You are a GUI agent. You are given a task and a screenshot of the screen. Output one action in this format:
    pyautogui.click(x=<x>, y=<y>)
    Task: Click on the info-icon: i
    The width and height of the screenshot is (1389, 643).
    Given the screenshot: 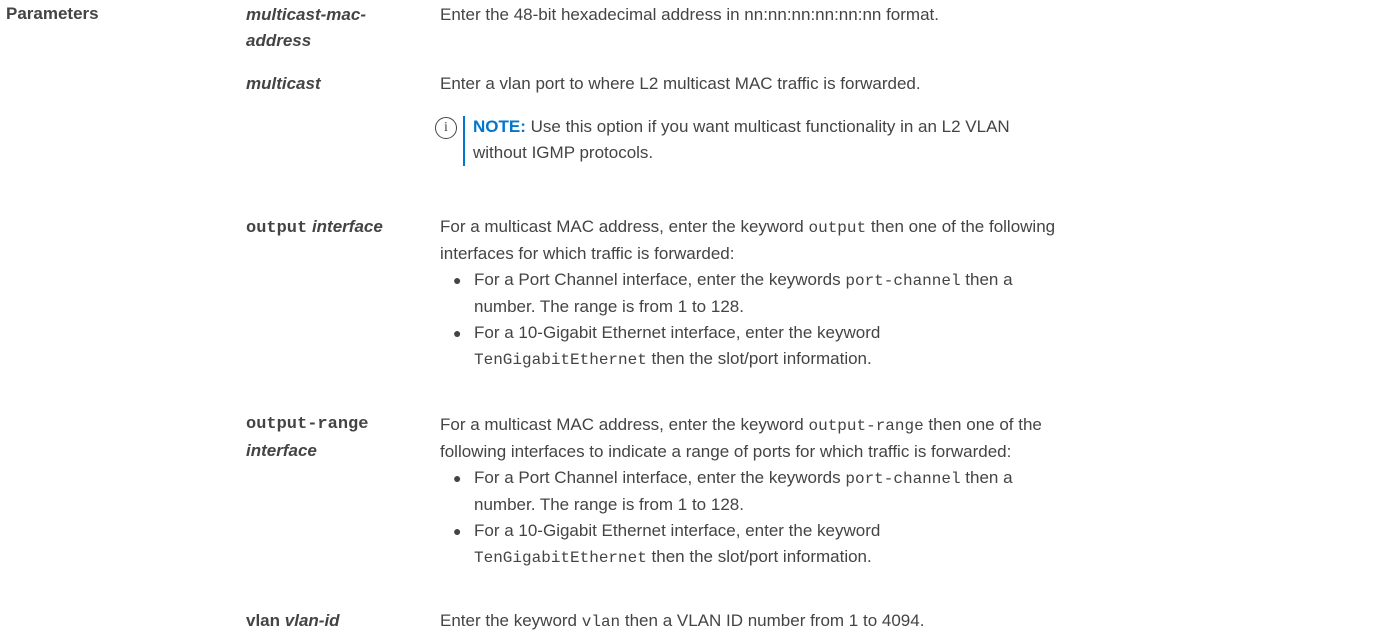 What is the action you would take?
    pyautogui.click(x=446, y=128)
    